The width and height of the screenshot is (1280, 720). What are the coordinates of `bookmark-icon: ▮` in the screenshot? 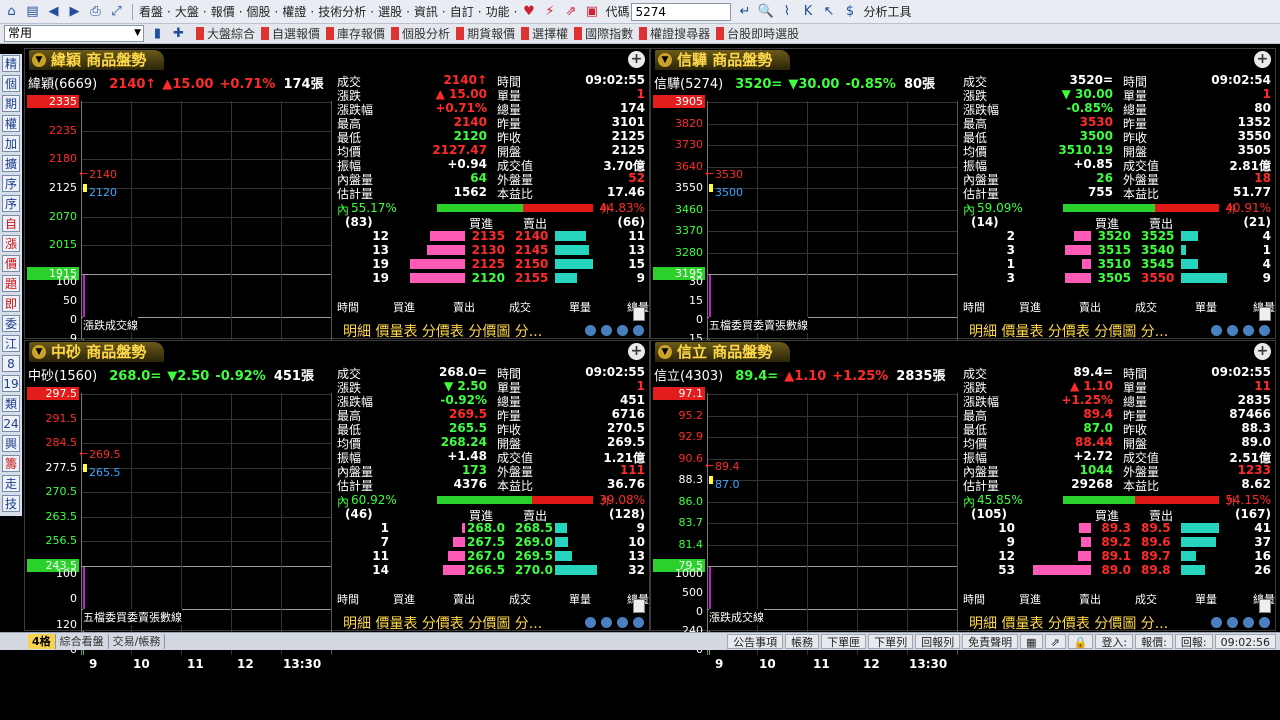 It's located at (157, 33).